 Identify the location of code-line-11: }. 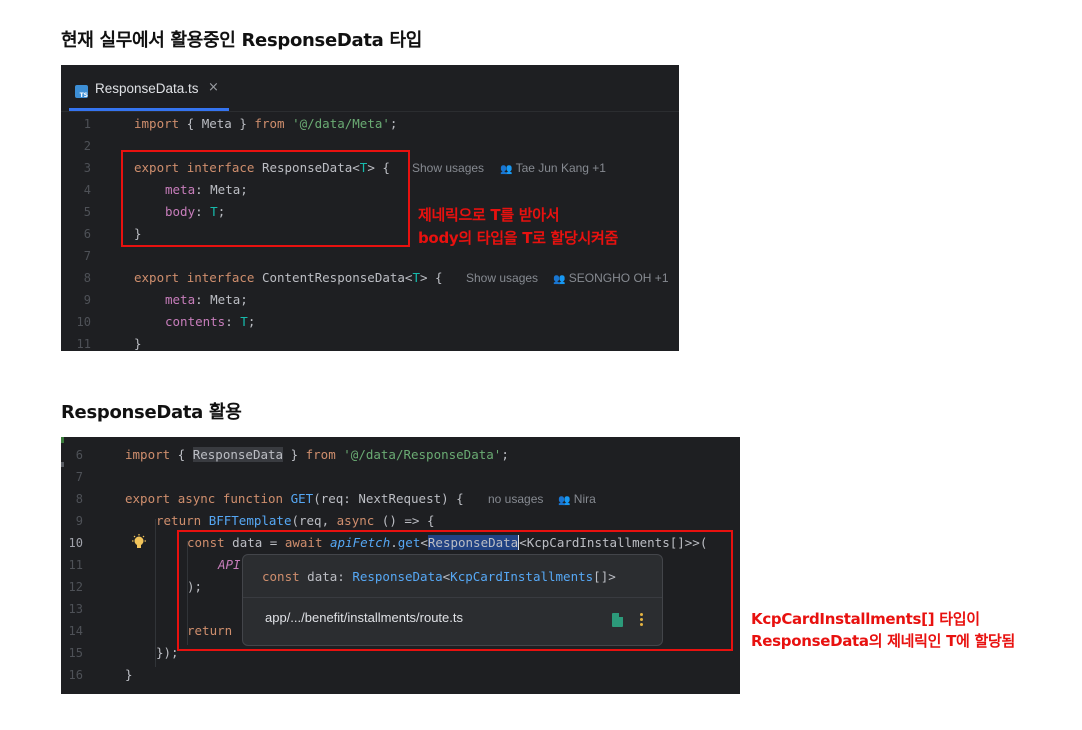
(138, 342).